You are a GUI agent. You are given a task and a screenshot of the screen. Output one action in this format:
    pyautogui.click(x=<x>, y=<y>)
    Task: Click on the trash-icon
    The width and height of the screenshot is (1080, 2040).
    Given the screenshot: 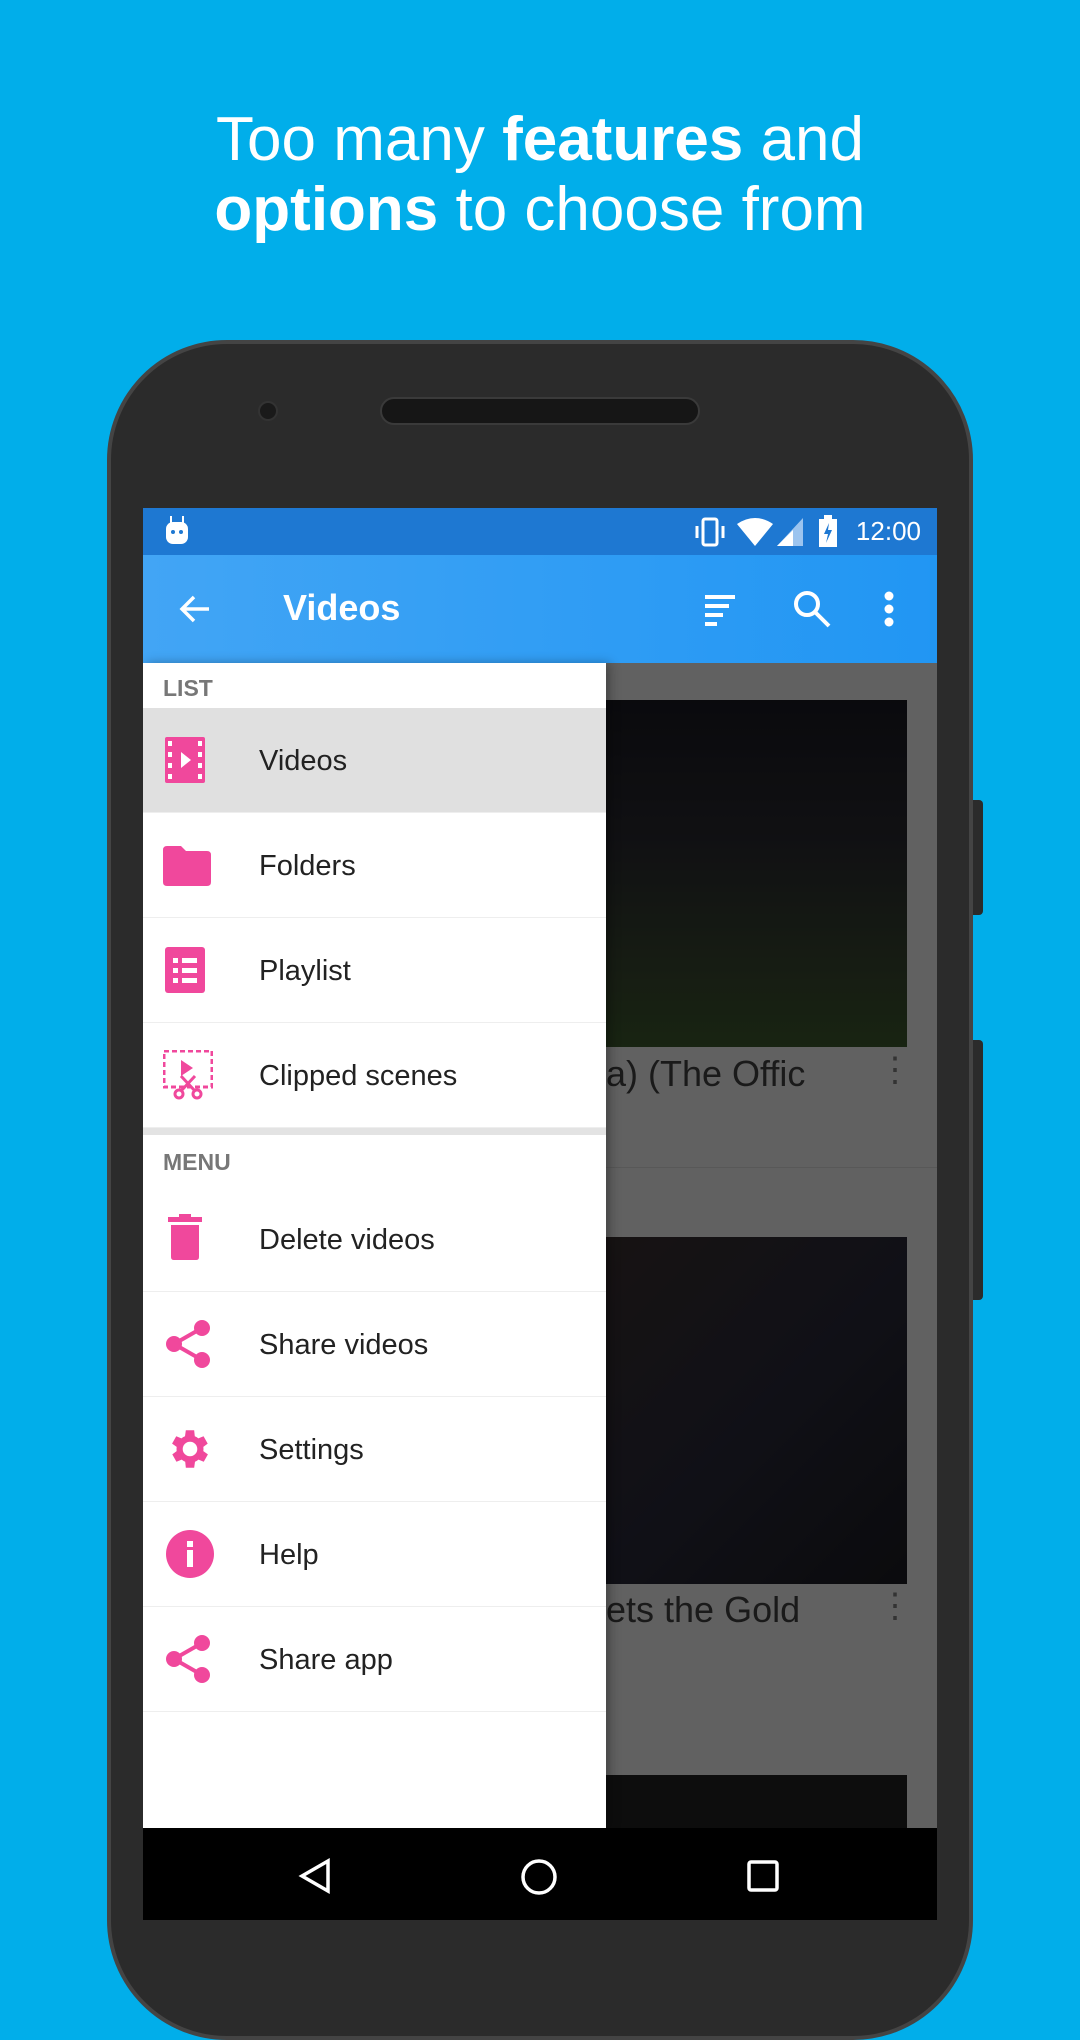 What is the action you would take?
    pyautogui.click(x=185, y=1237)
    